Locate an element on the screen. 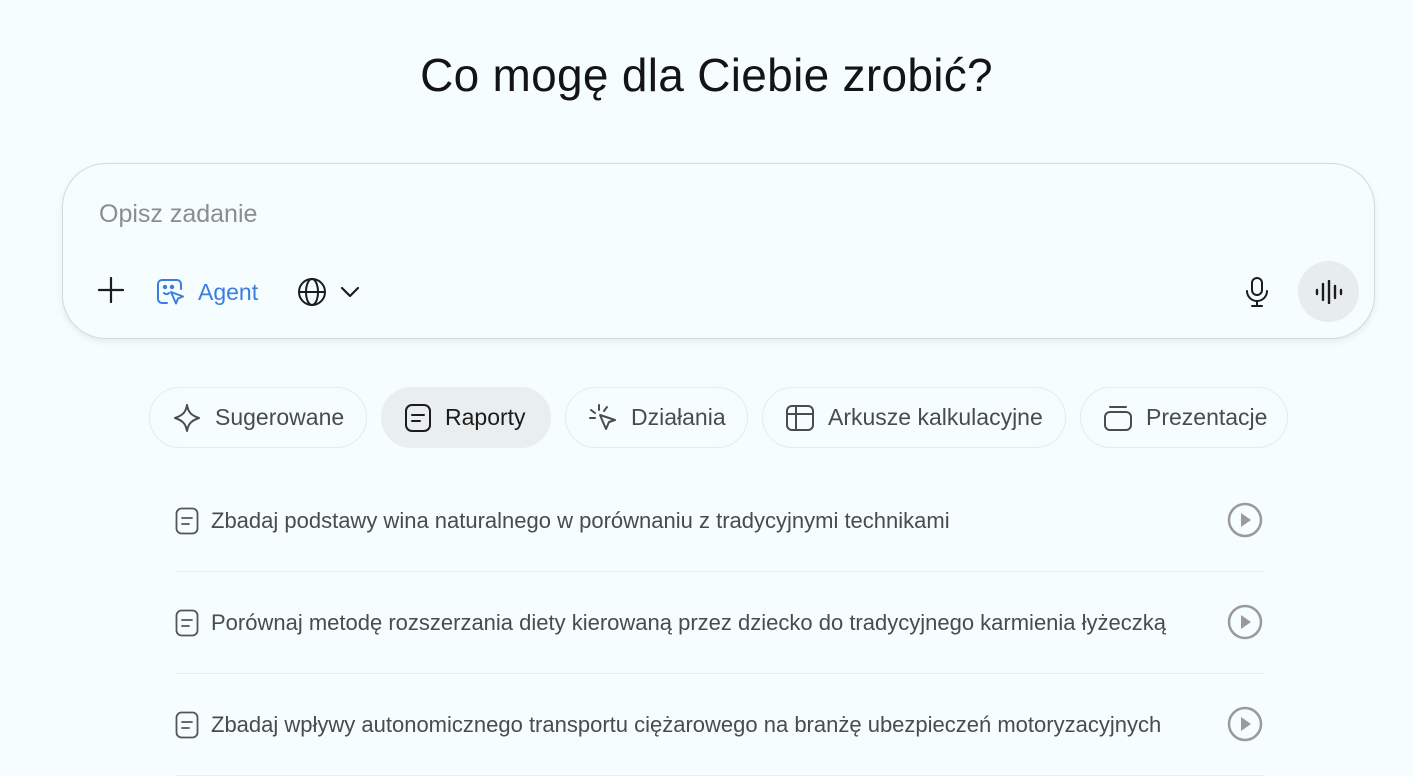  microphone-icon is located at coordinates (1257, 292).